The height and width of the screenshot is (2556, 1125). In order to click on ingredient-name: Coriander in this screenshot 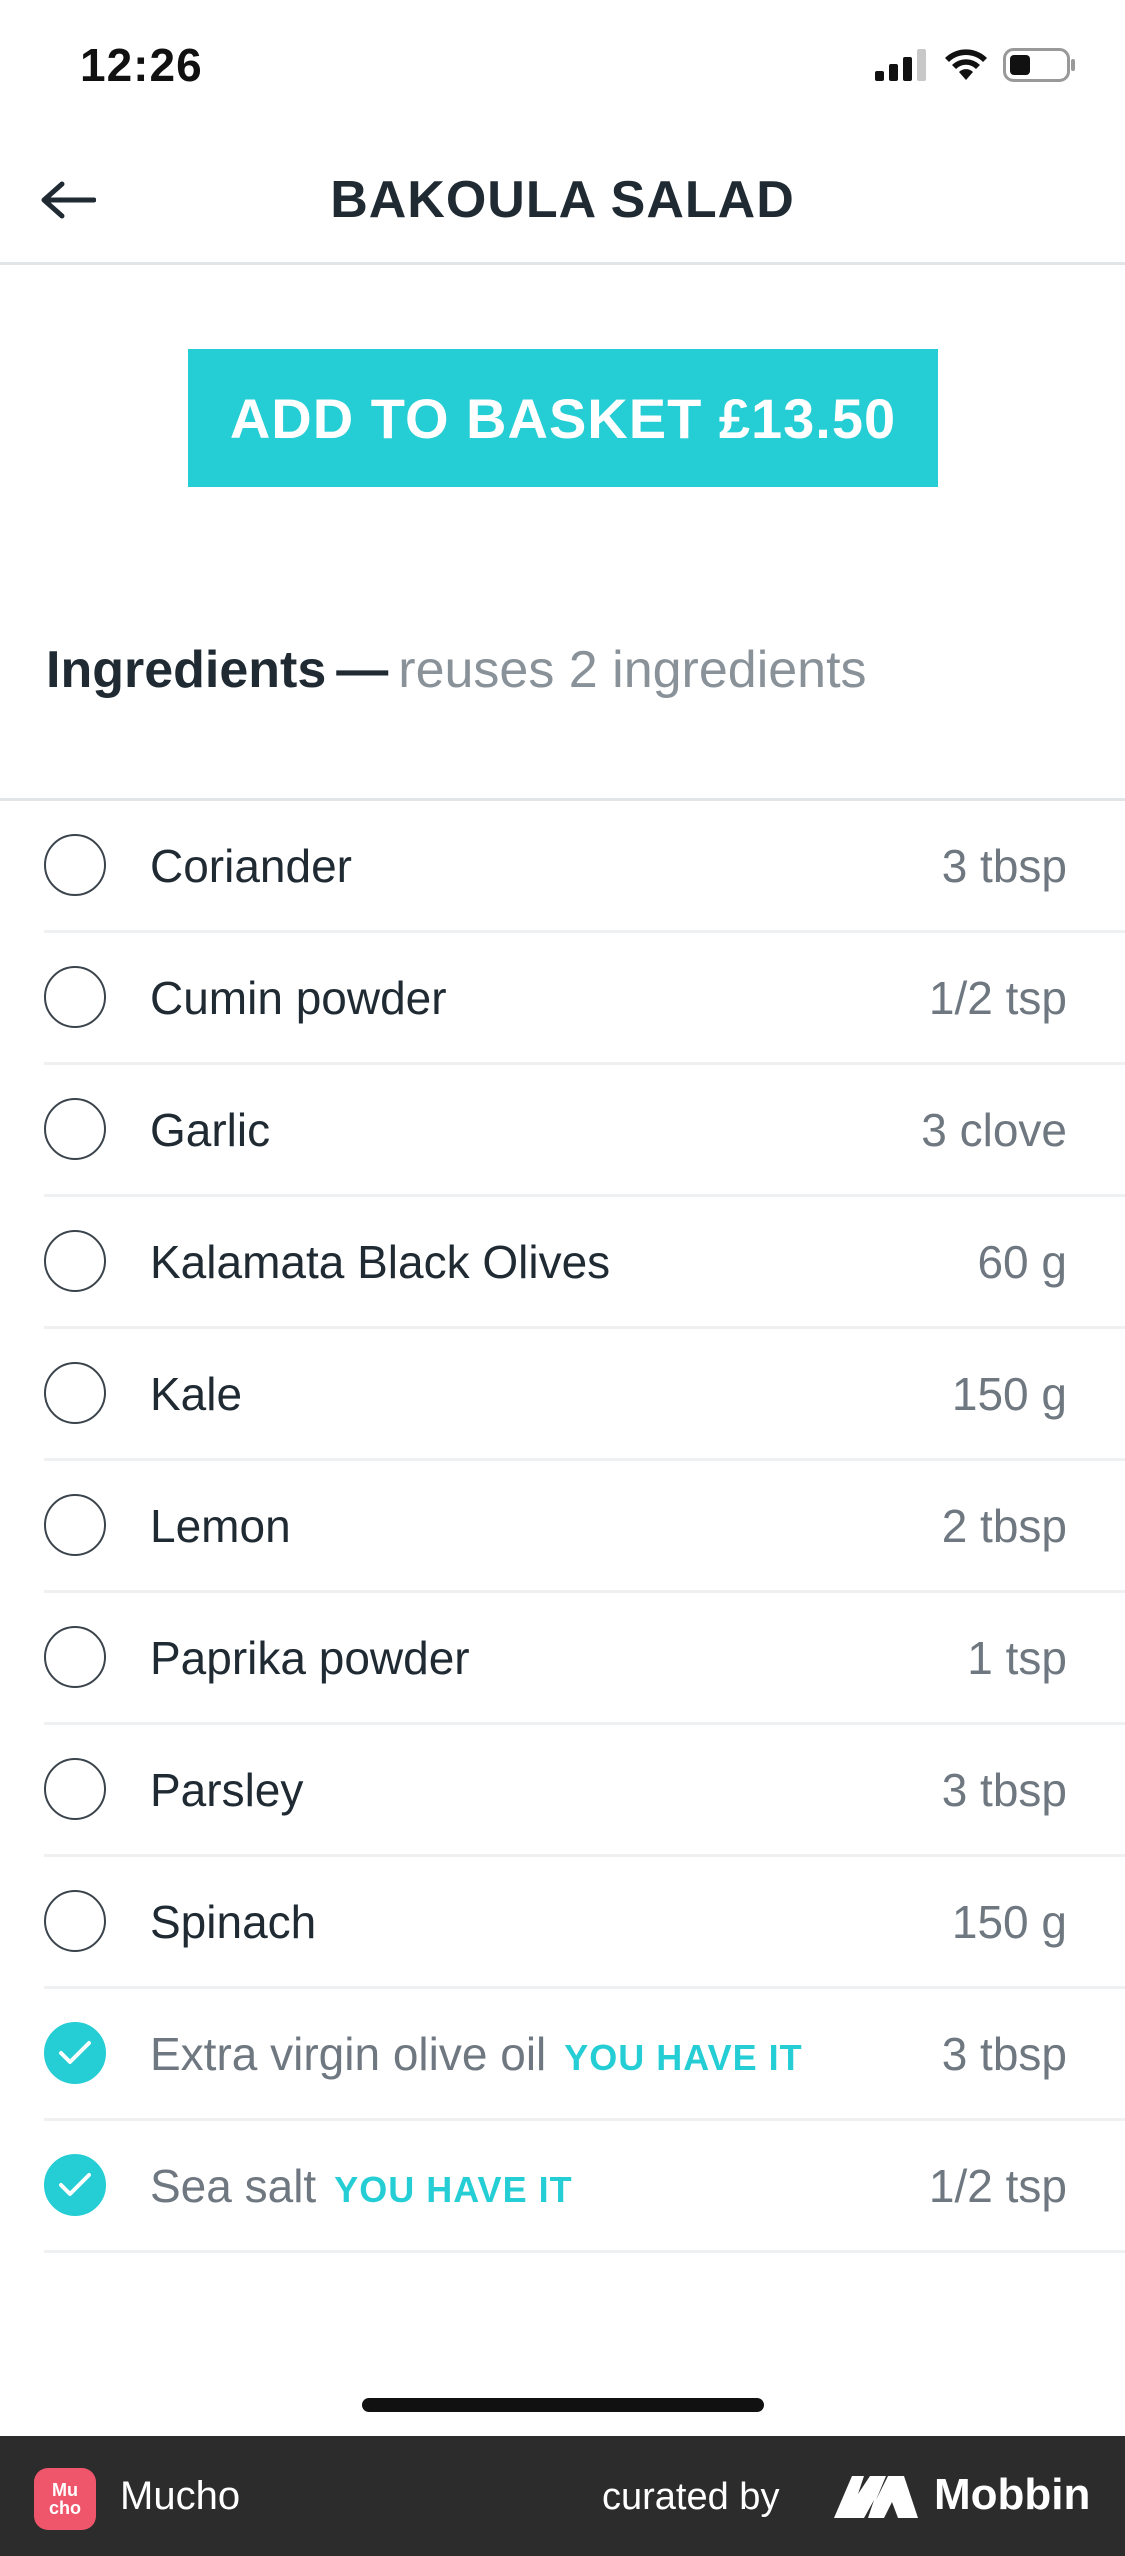, I will do `click(251, 866)`.